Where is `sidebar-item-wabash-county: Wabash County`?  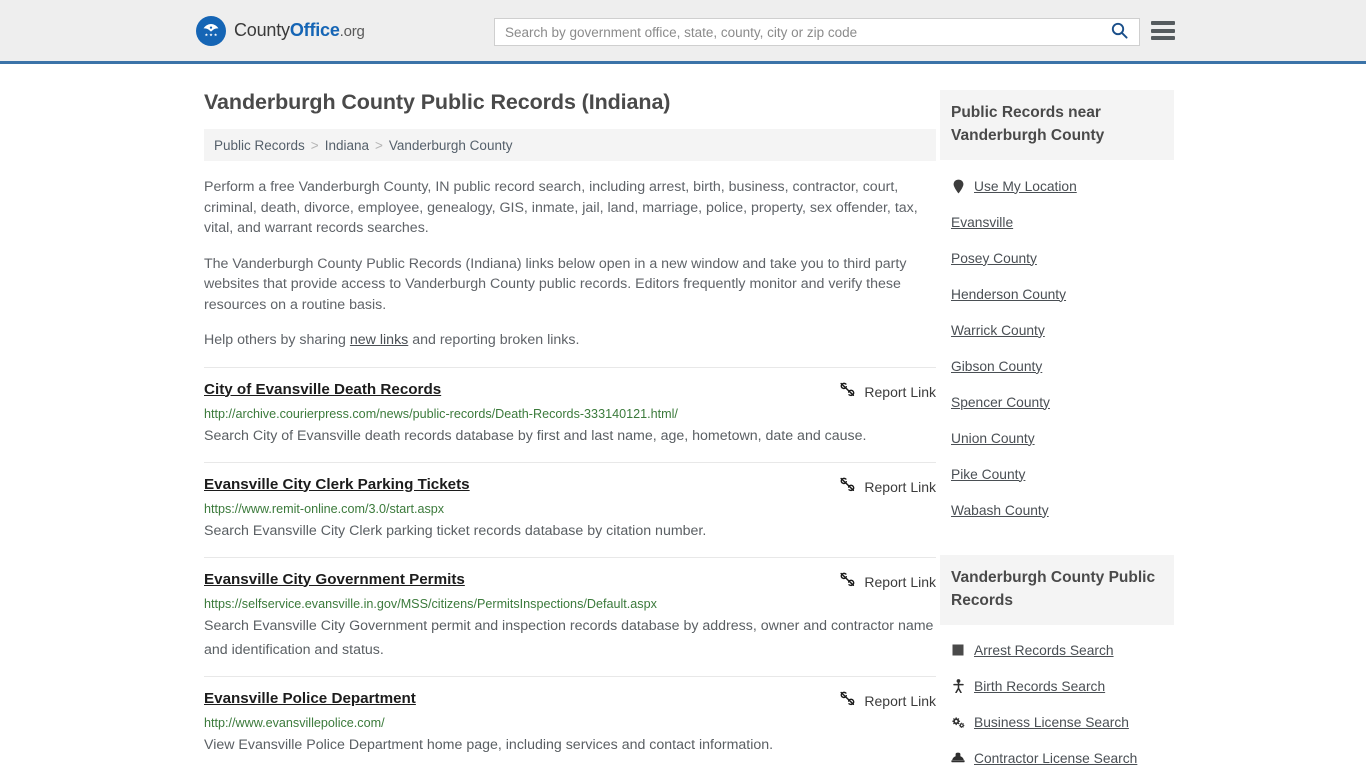
sidebar-item-wabash-county: Wabash County is located at coordinates (1057, 510).